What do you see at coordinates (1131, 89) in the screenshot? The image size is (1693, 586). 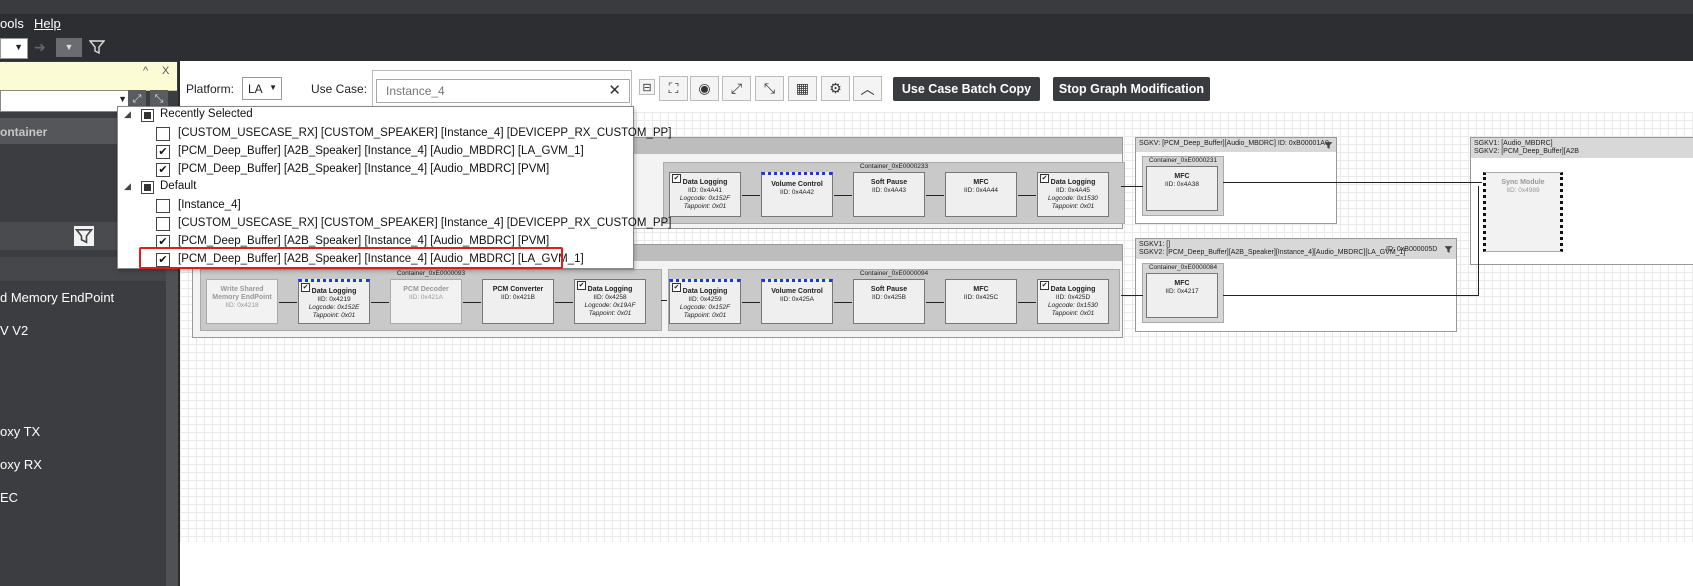 I see `stop-graph-modification-button: Stop Graph Modification` at bounding box center [1131, 89].